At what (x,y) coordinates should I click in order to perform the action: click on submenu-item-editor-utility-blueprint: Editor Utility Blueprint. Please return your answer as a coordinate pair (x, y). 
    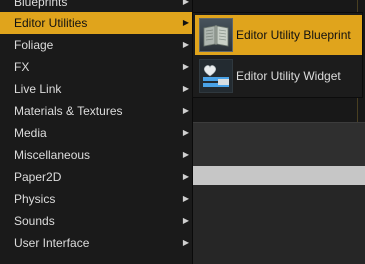
    Looking at the image, I should click on (278, 35).